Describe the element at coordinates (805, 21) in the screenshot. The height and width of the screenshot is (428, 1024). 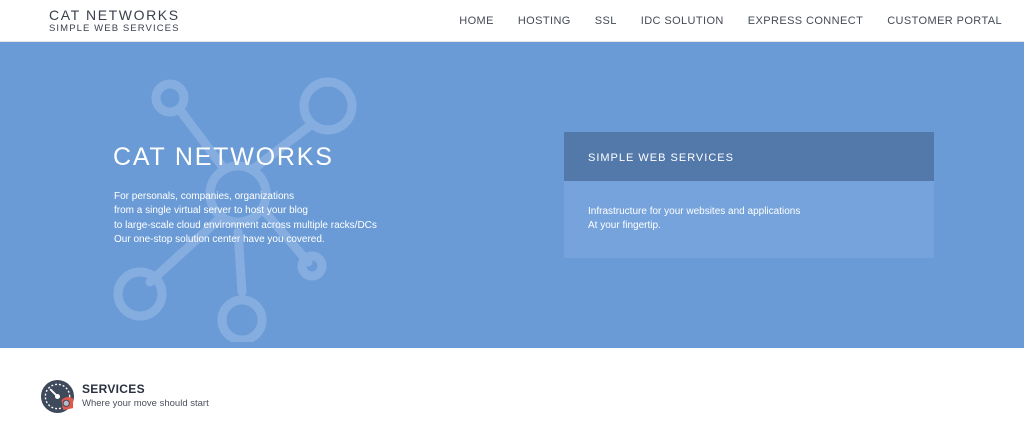
I see `nav-express-connect: EXPRESS CONNECT` at that location.